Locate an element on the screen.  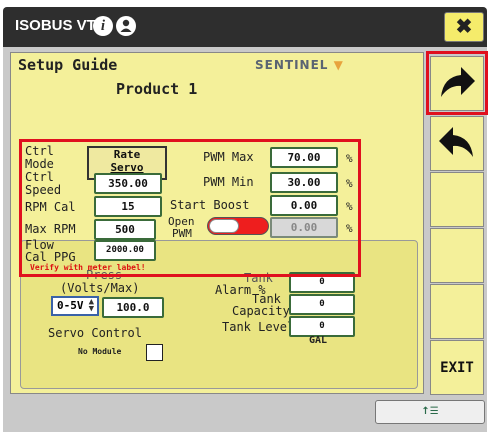
back-button is located at coordinates (457, 143).